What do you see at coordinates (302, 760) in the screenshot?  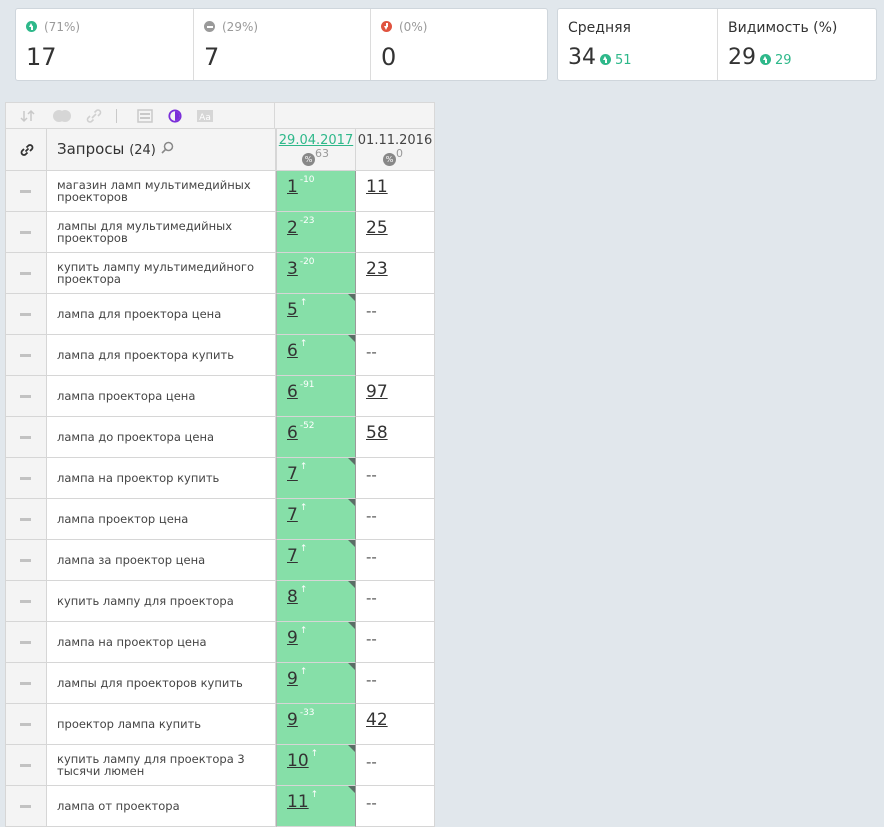 I see `position-link: 10 ↑` at bounding box center [302, 760].